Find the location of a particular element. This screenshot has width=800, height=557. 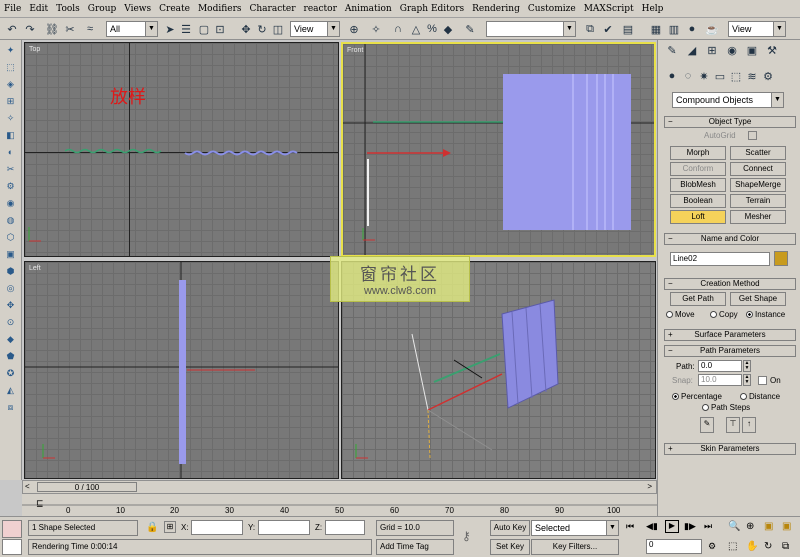

menu-modifiers: Modifiers is located at coordinates (220, 9).